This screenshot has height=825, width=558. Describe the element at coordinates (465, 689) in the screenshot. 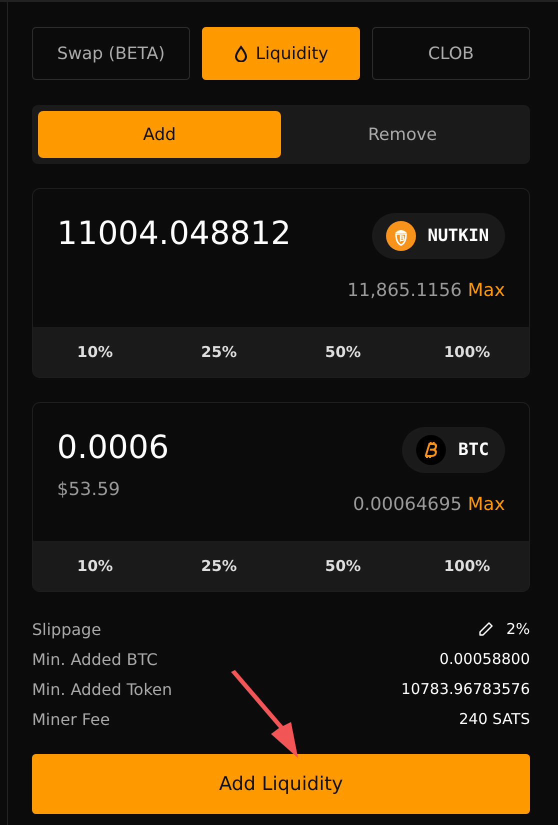

I see `detail-value: 10783.96783576` at that location.